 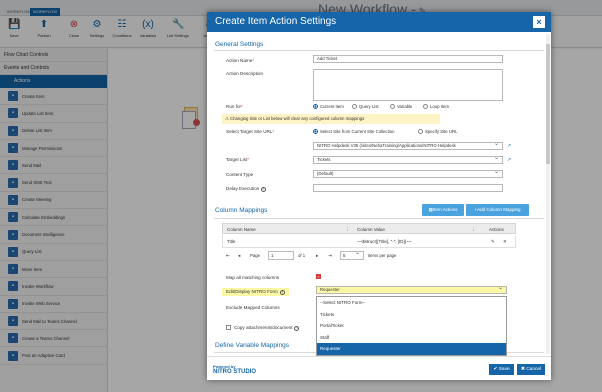 I want to click on run-for-label: Run for*, so click(x=234, y=106).